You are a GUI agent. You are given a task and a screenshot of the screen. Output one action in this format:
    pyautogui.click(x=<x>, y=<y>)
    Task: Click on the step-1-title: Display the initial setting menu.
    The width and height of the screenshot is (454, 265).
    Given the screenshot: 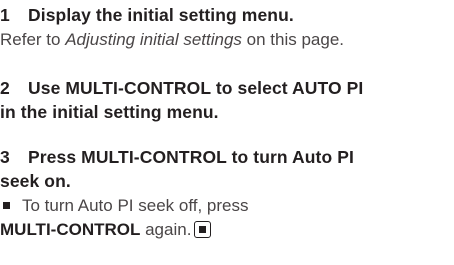 What is the action you would take?
    pyautogui.click(x=161, y=15)
    